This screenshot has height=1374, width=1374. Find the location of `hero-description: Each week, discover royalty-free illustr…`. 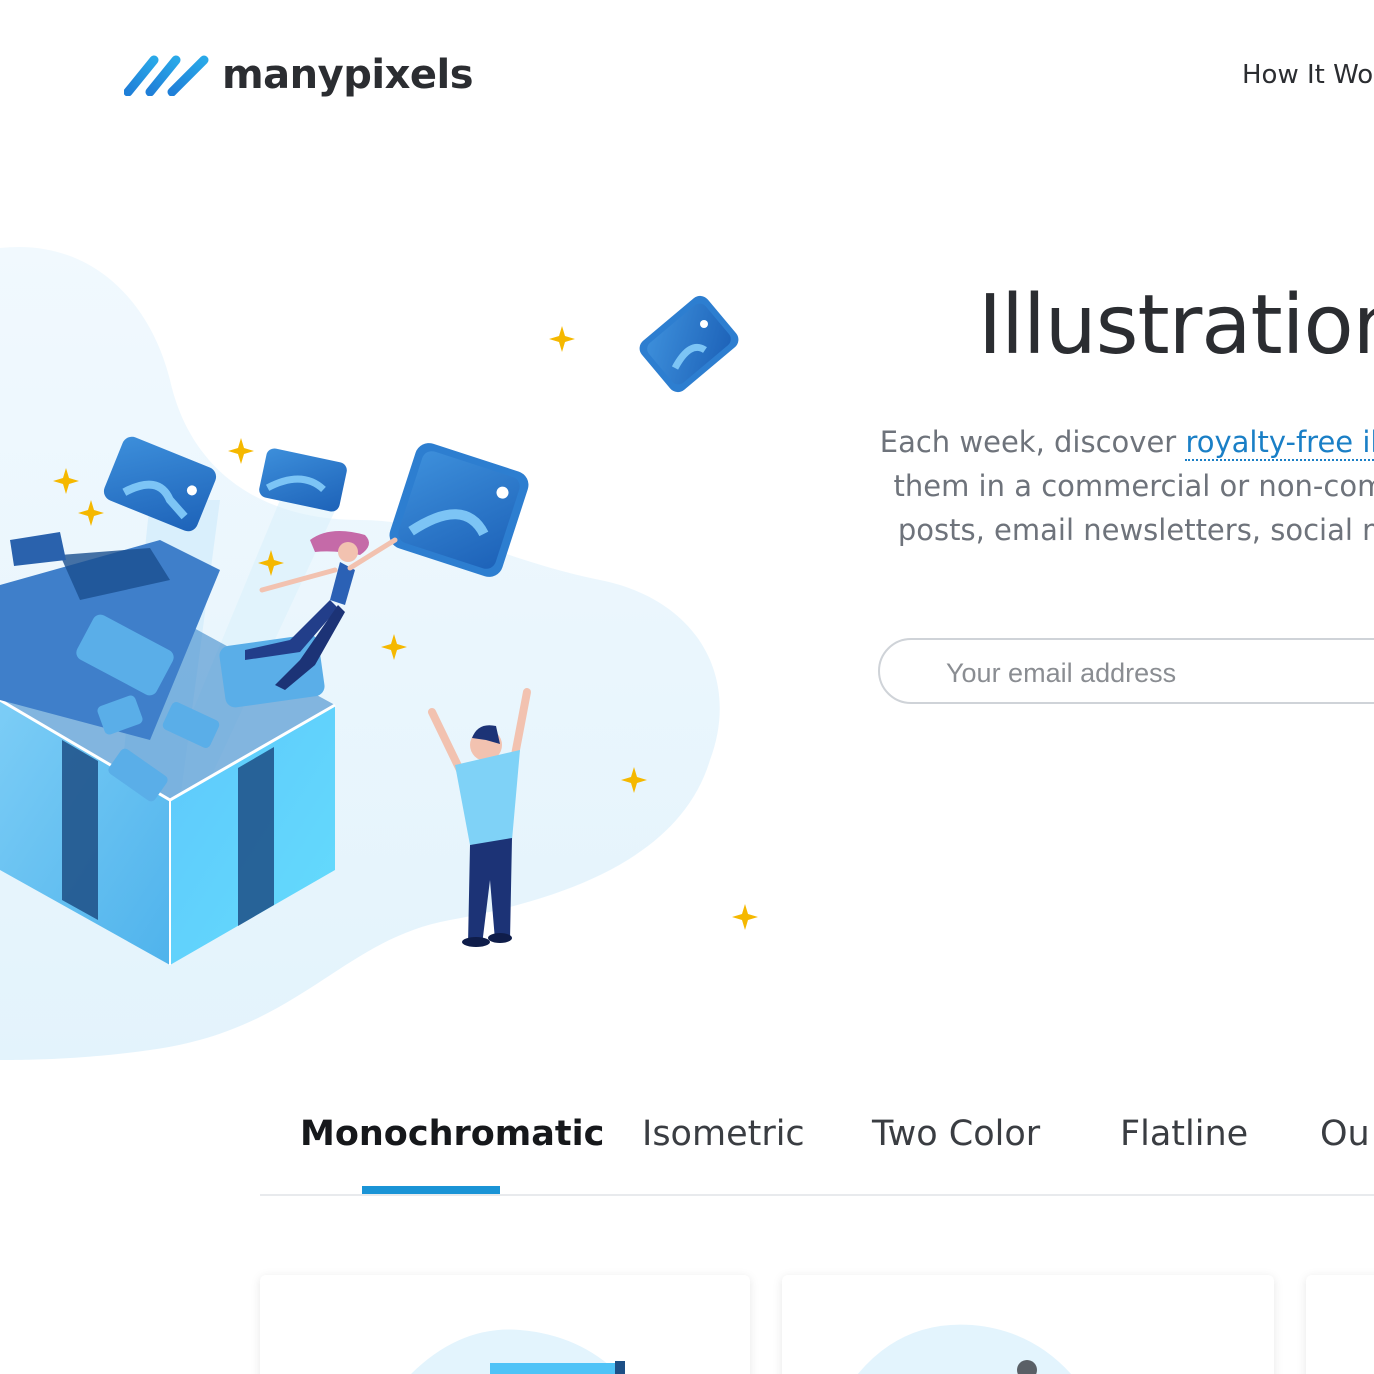

hero-description: Each week, discover royalty-free illustr… is located at coordinates (989, 486).